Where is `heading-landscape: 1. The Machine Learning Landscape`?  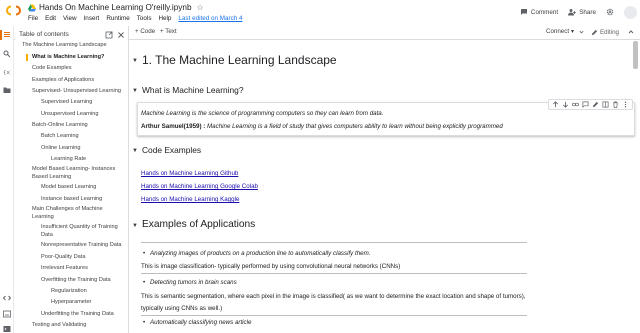
heading-landscape: 1. The Machine Learning Landscape is located at coordinates (239, 60).